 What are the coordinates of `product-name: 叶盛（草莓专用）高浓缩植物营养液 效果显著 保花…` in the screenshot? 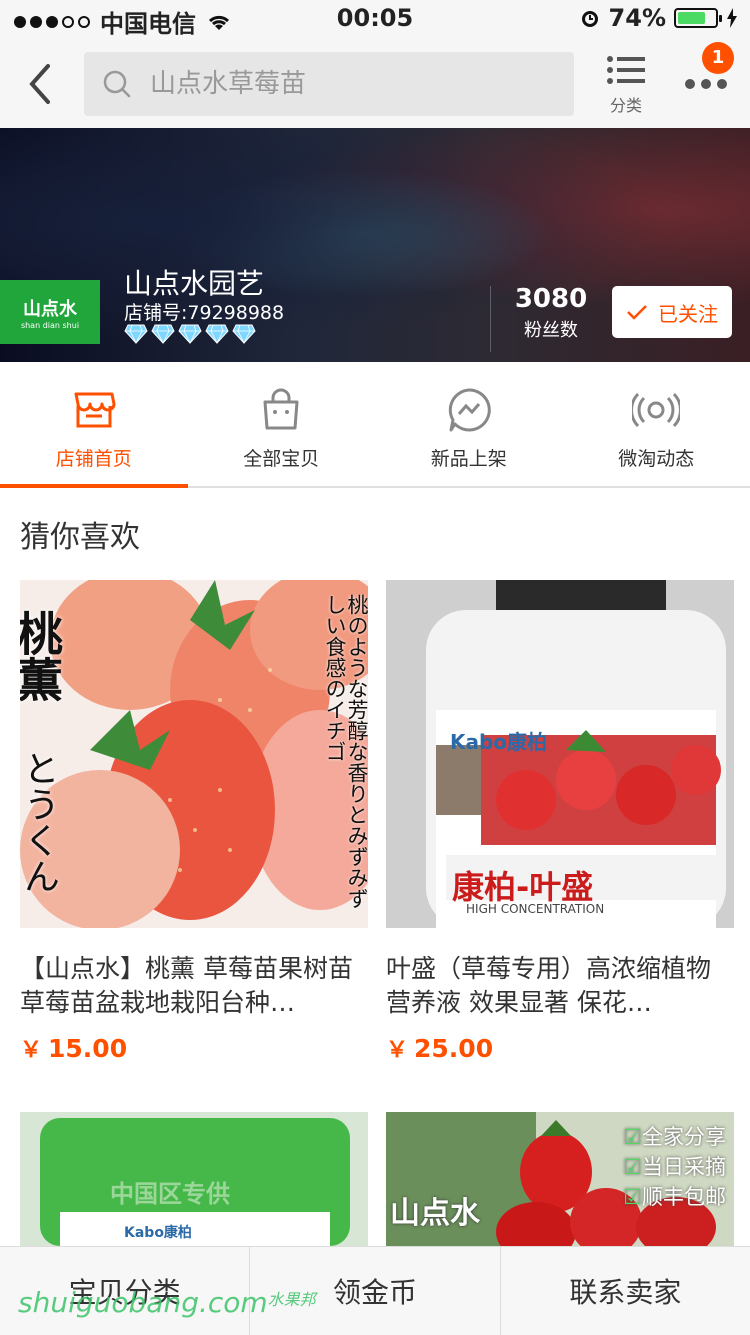 It's located at (560, 986).